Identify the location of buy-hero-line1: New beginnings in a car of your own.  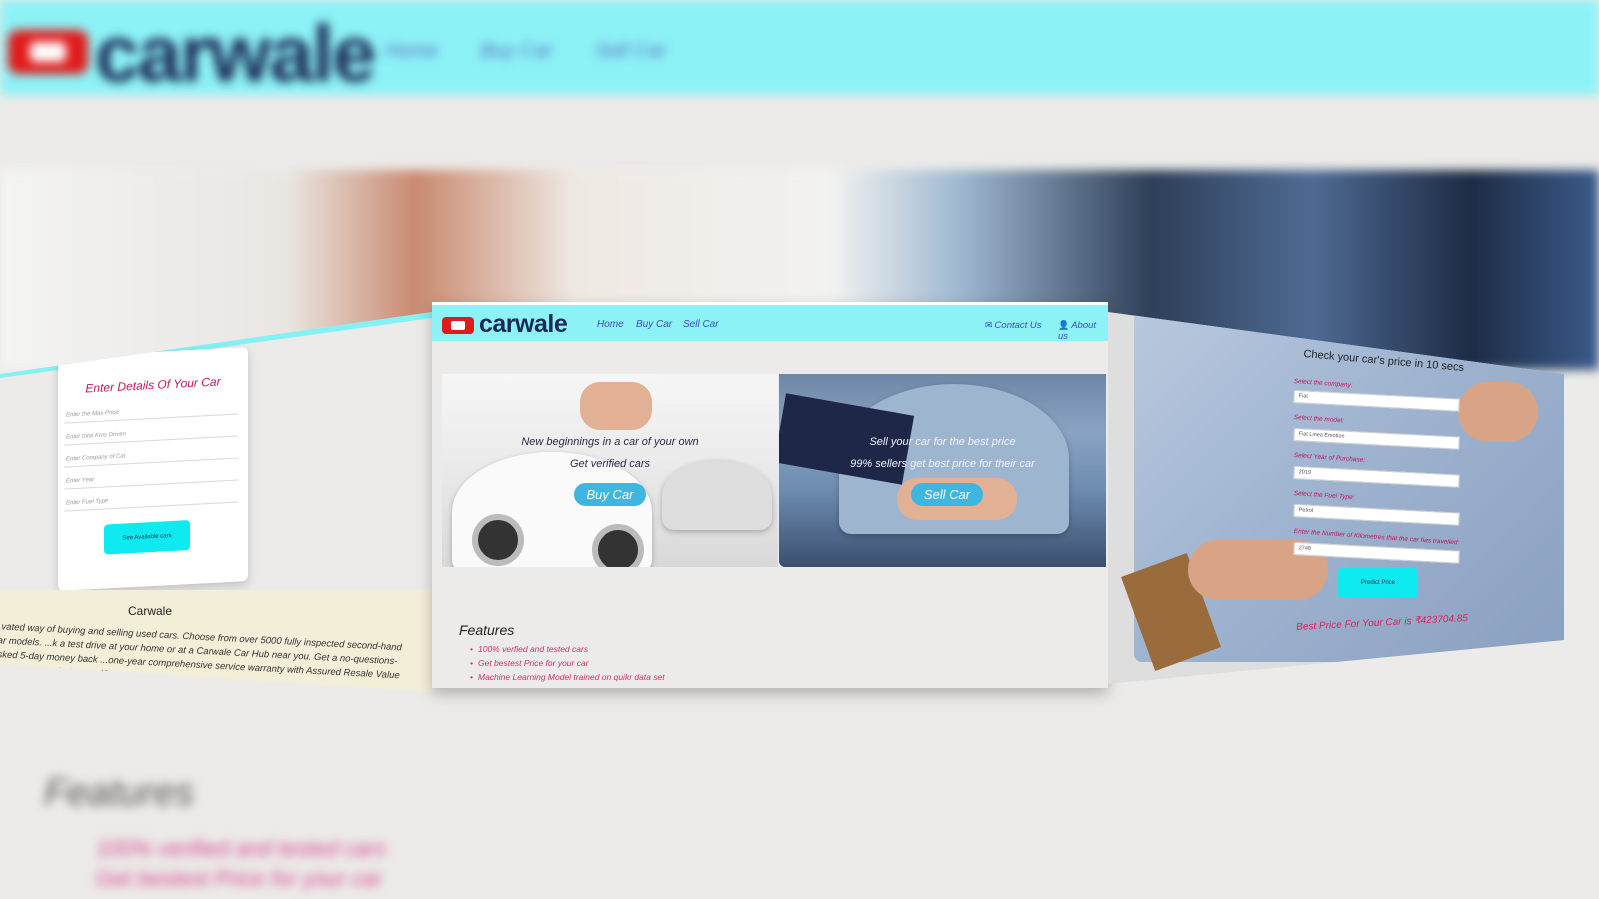
(610, 442).